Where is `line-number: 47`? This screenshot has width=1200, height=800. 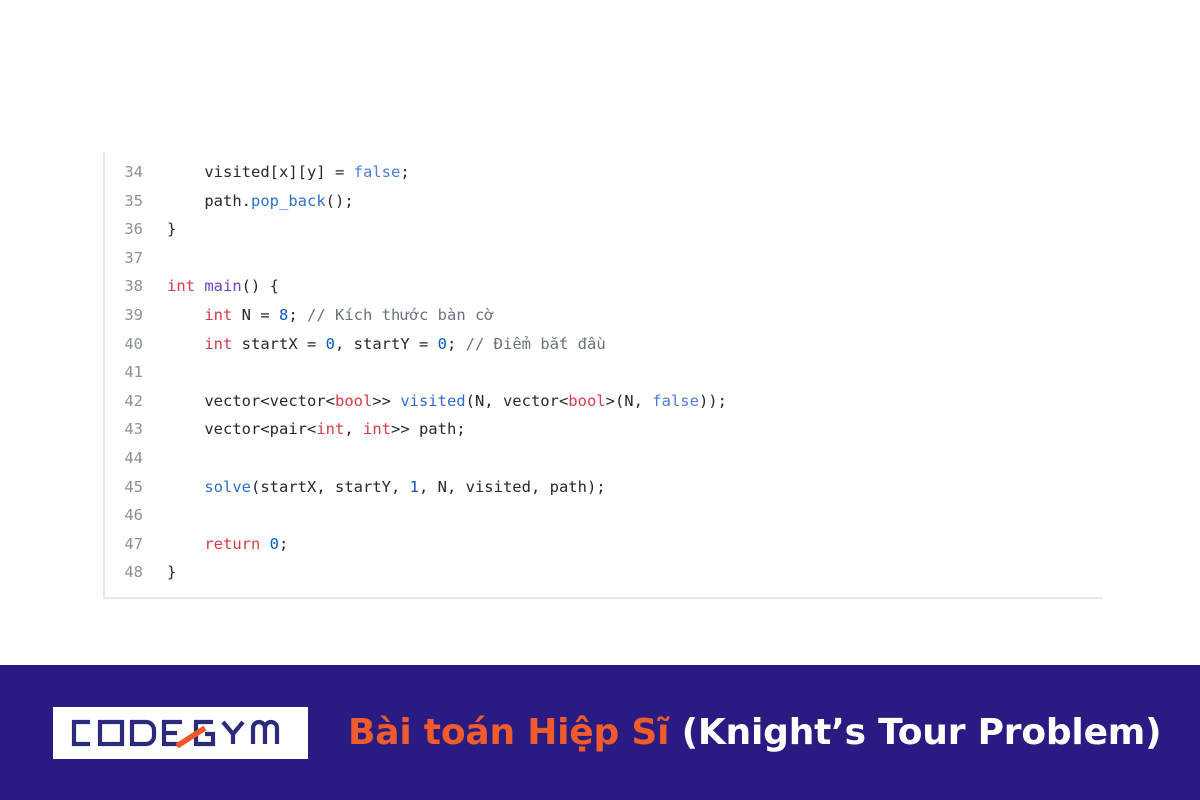 line-number: 47 is located at coordinates (133, 543).